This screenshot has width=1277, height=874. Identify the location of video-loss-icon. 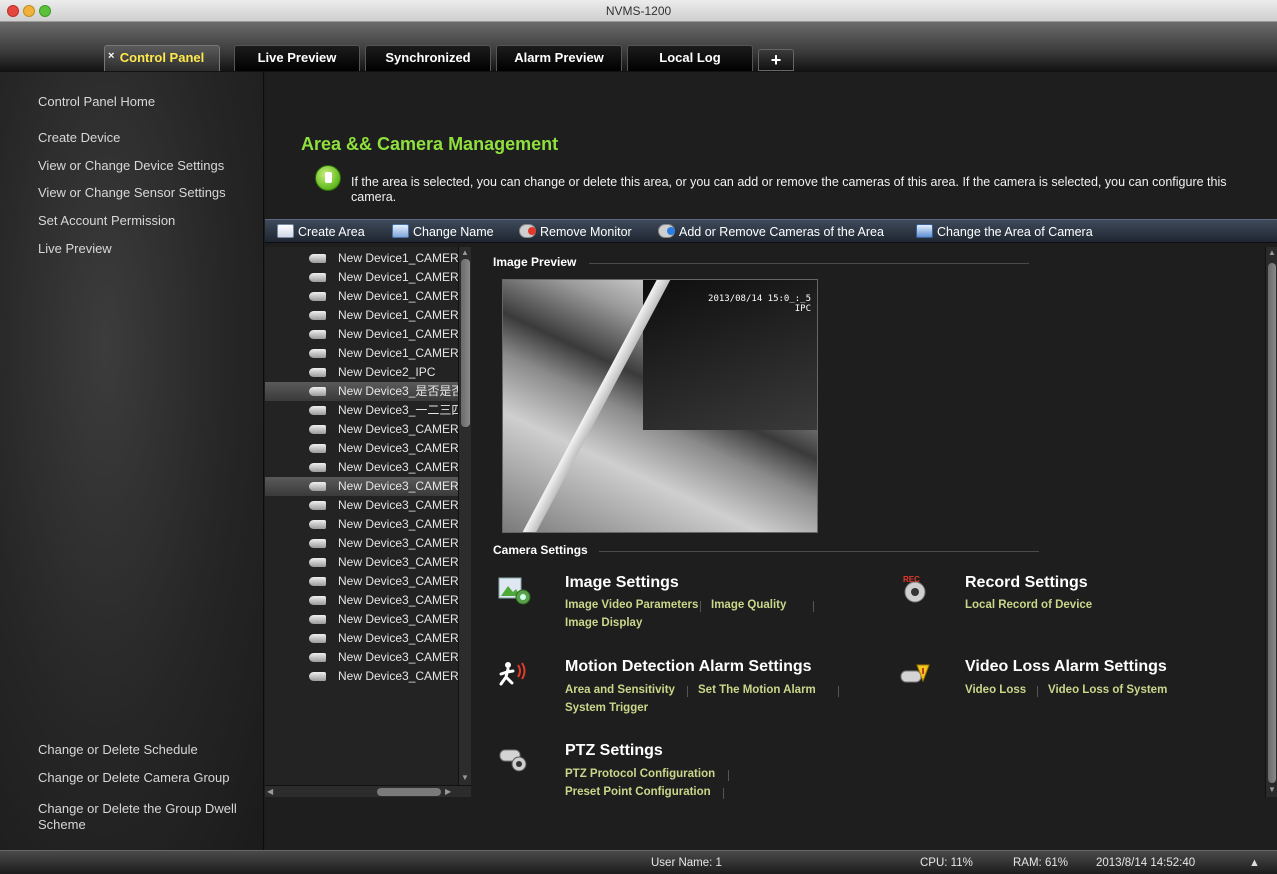
(914, 676).